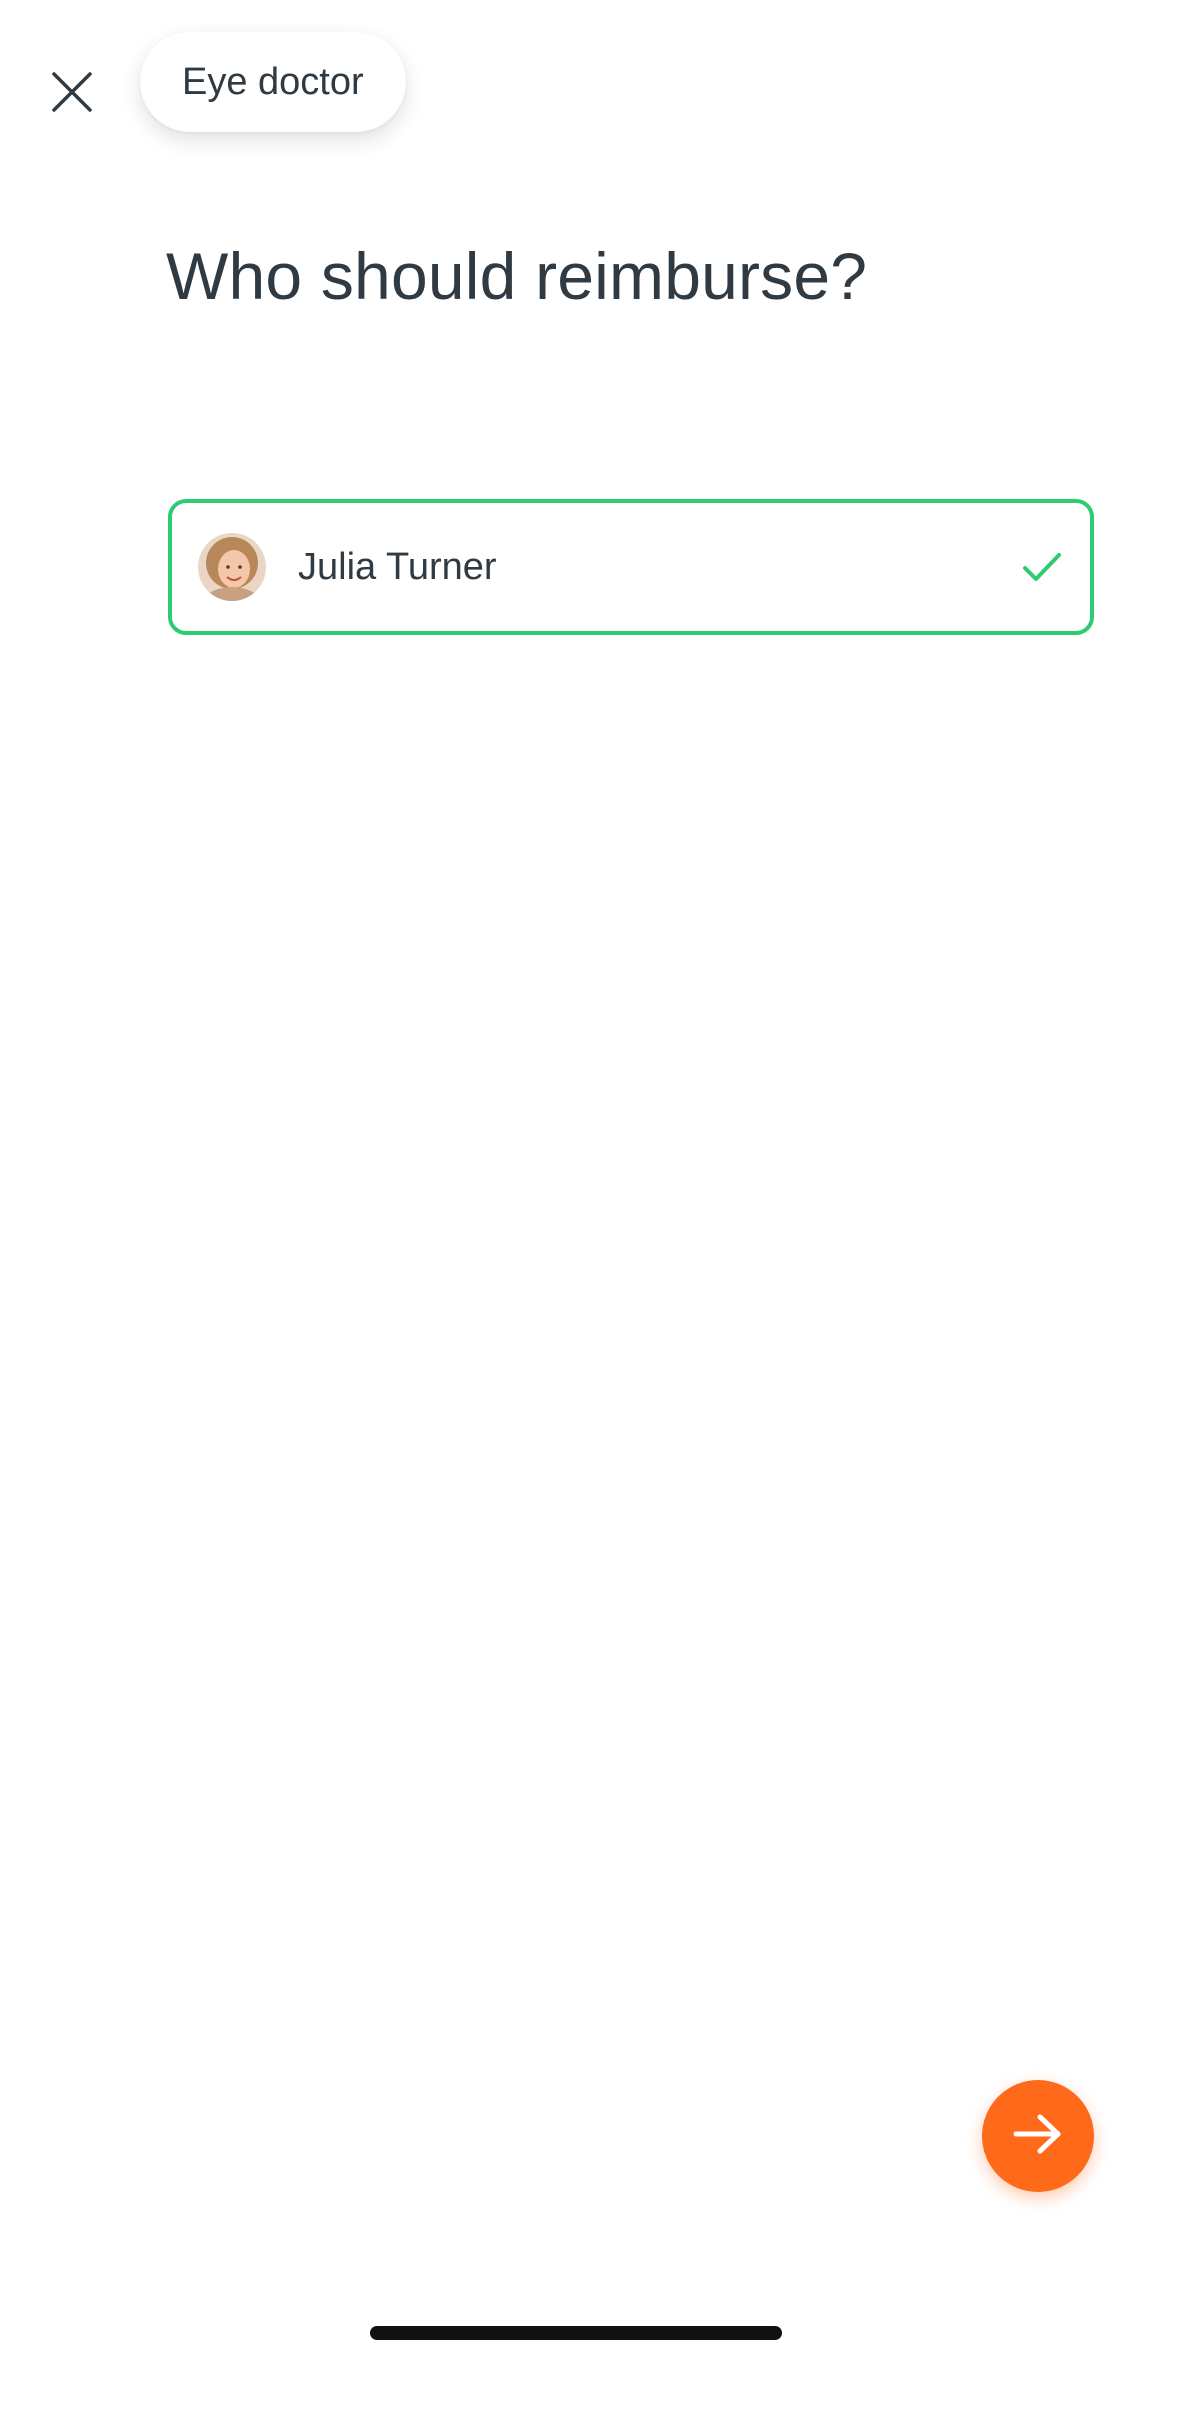  I want to click on next-button, so click(1038, 2136).